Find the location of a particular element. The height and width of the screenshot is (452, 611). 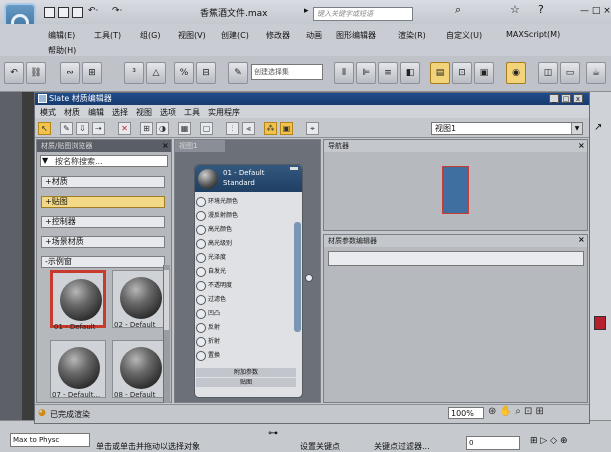

move-children-icon: ⊞ is located at coordinates (146, 128).